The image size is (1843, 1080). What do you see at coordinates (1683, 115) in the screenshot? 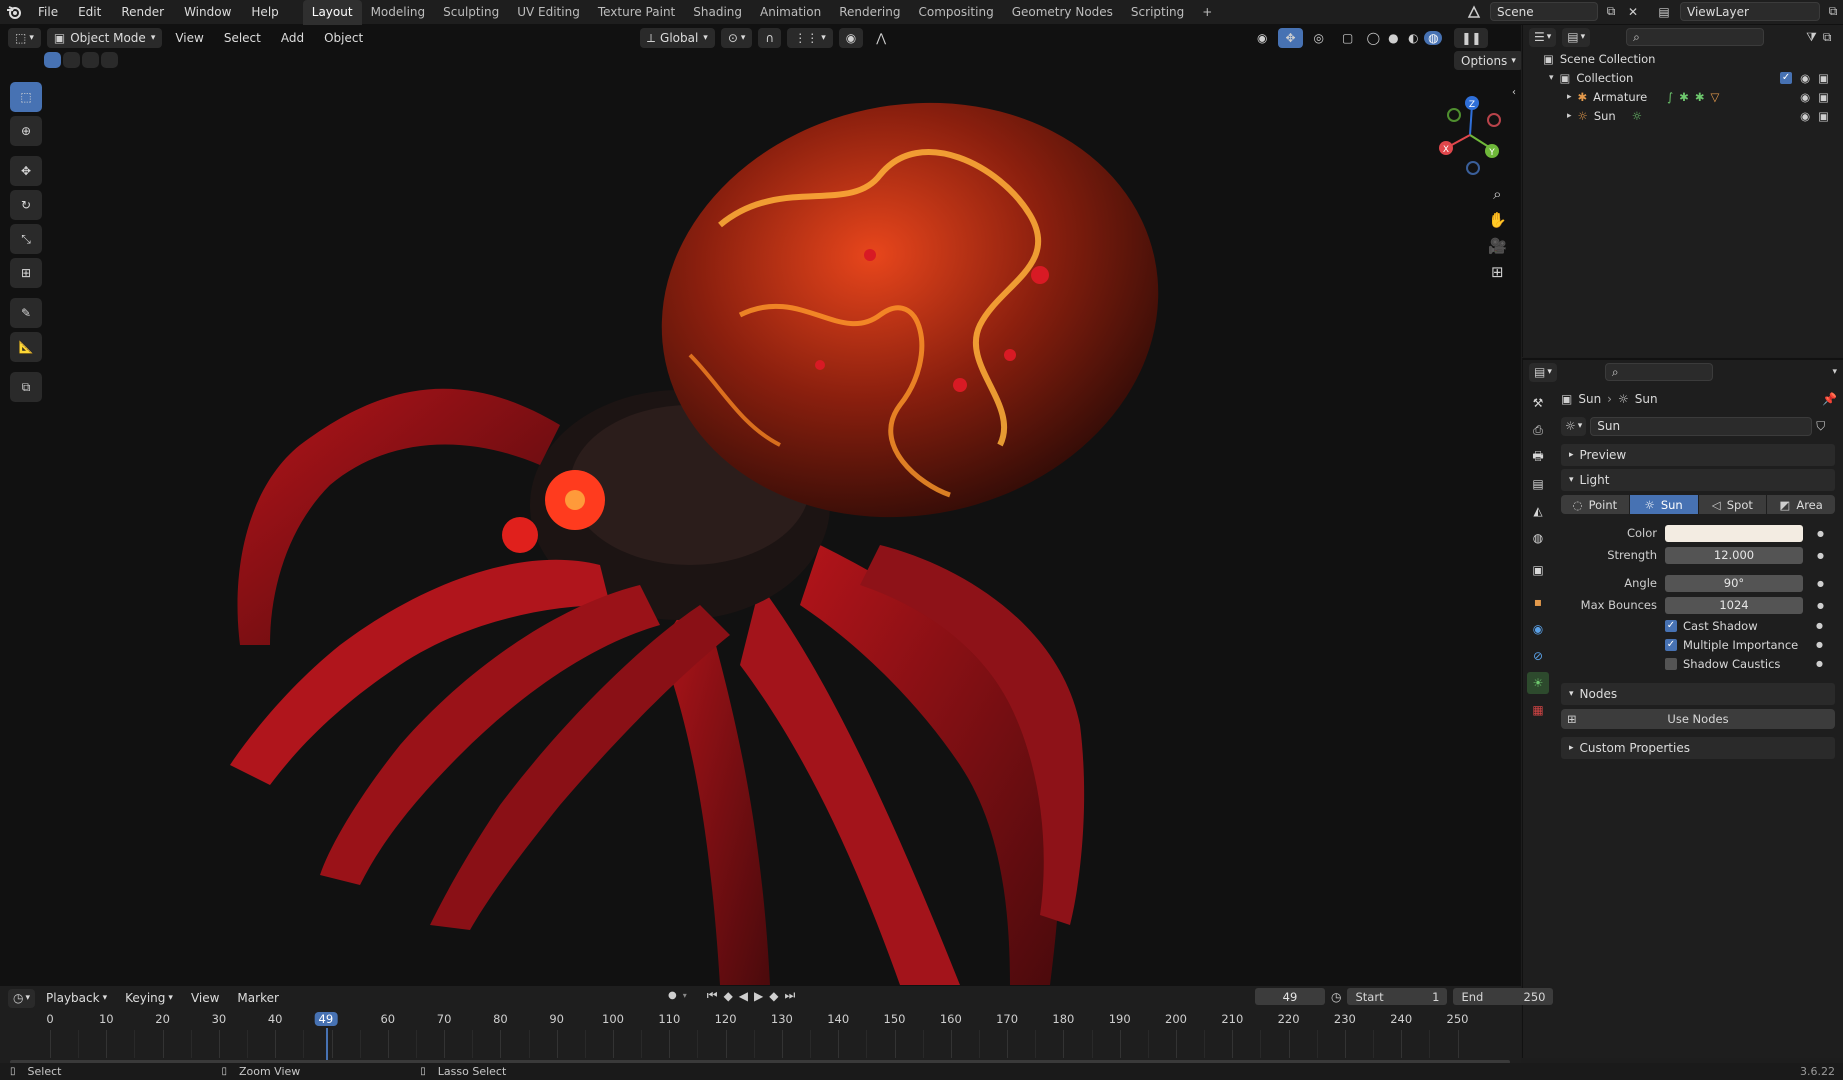
I see `sun-row: ▸ ☼ Sun ☼ ◉ ▣` at bounding box center [1683, 115].